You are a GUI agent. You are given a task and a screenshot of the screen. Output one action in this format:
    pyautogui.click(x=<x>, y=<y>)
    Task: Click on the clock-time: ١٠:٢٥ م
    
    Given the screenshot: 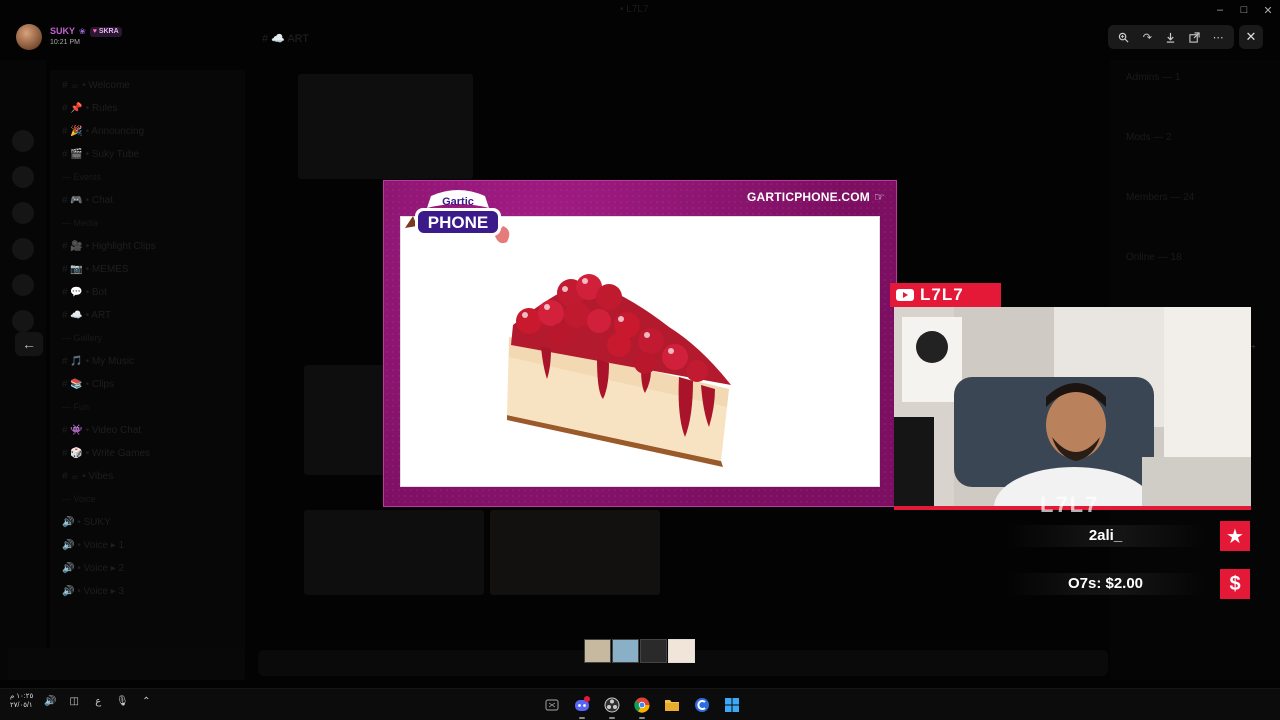 What is the action you would take?
    pyautogui.click(x=22, y=696)
    